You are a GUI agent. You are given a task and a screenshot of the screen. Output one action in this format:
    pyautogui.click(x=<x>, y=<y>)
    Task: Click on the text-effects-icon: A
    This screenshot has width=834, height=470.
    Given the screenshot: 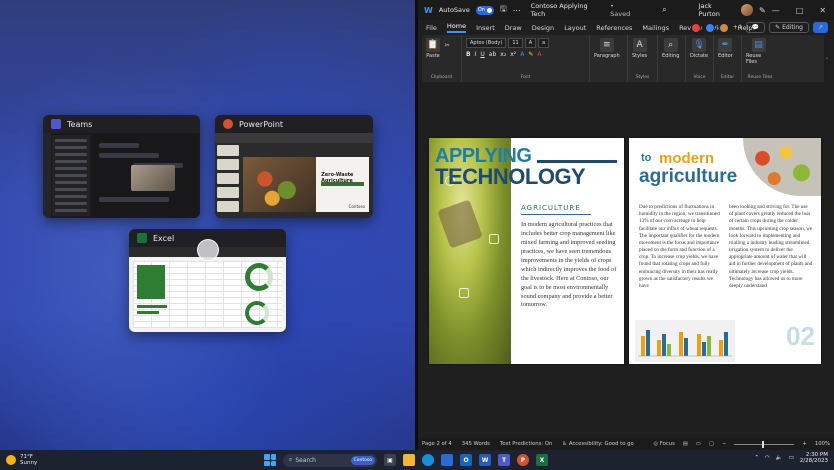 What is the action you would take?
    pyautogui.click(x=522, y=54)
    